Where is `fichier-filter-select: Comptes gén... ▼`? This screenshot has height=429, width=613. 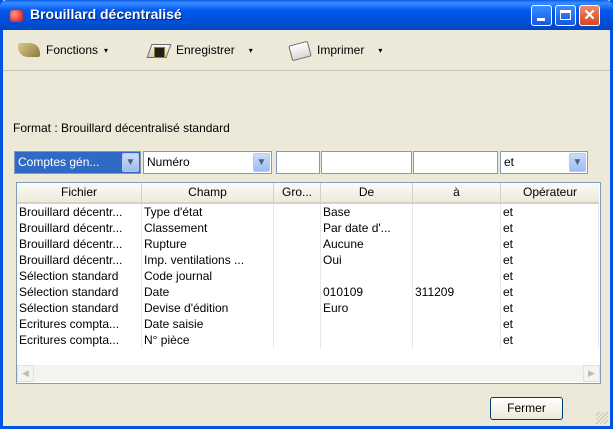 fichier-filter-select: Comptes gén... ▼ is located at coordinates (77, 162).